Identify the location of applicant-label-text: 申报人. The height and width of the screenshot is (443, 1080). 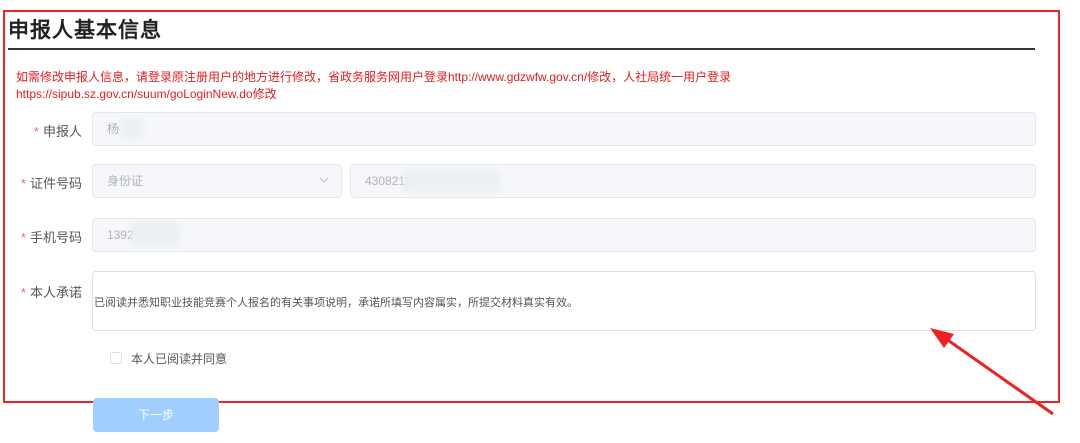
(62, 131).